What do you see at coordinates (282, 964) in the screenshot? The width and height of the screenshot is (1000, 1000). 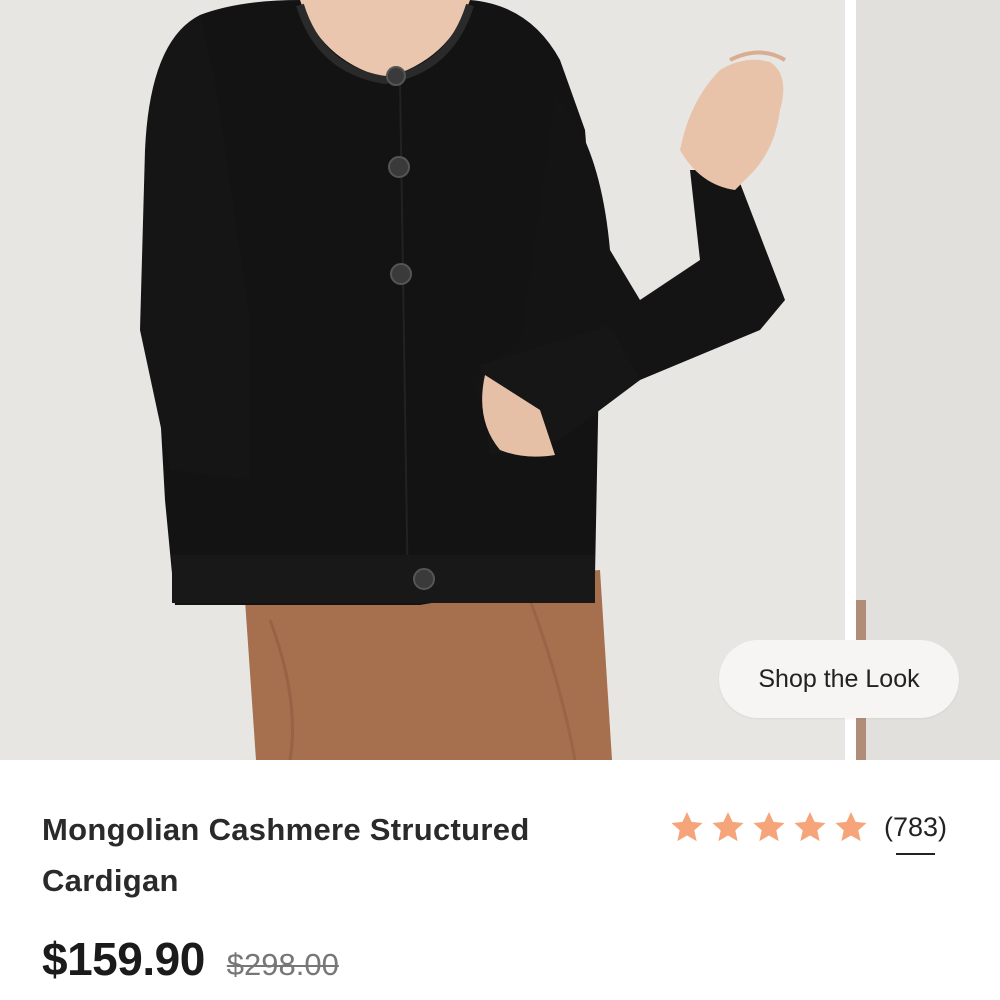 I see `original-price: $298.00` at bounding box center [282, 964].